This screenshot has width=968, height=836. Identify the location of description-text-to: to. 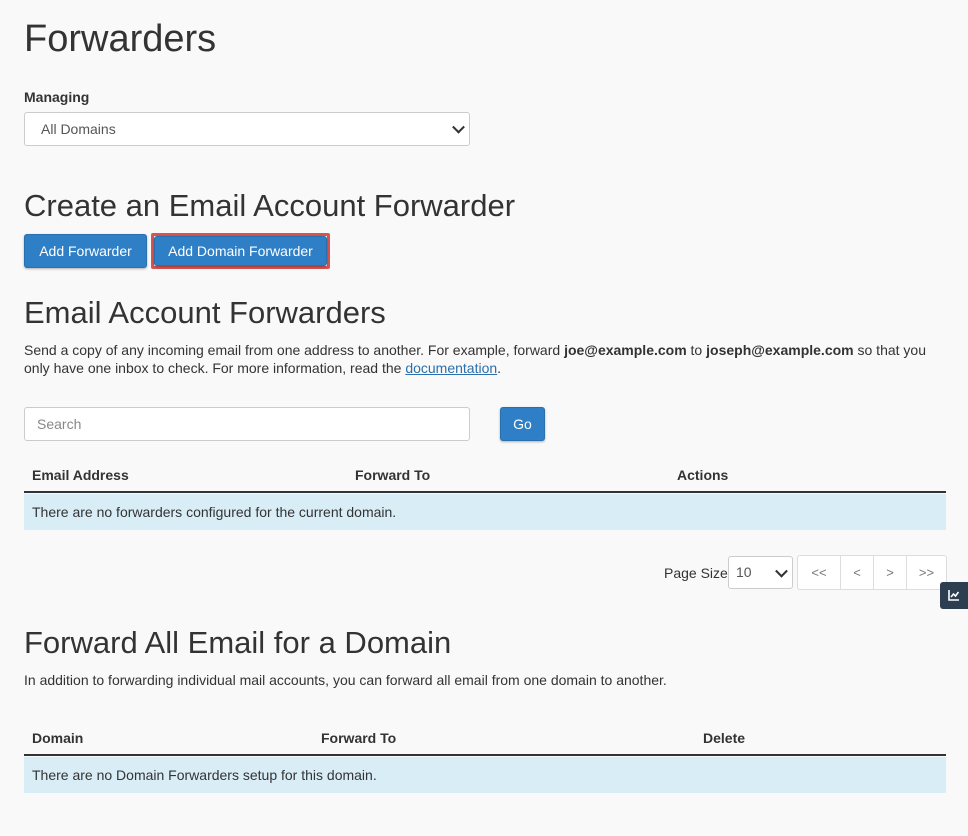
(696, 350).